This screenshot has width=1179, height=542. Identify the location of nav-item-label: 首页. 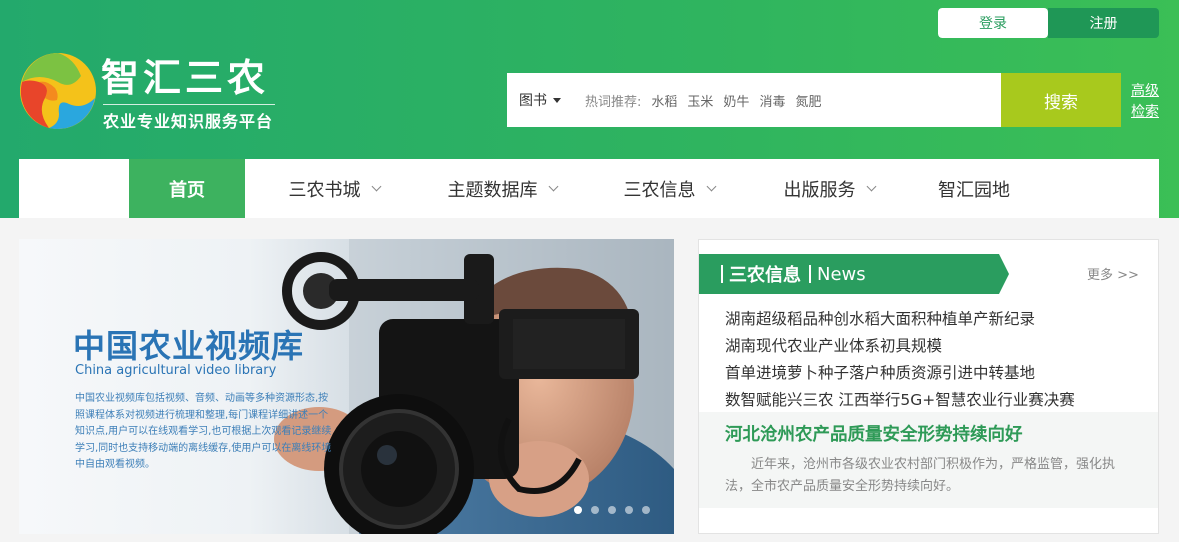
(187, 190).